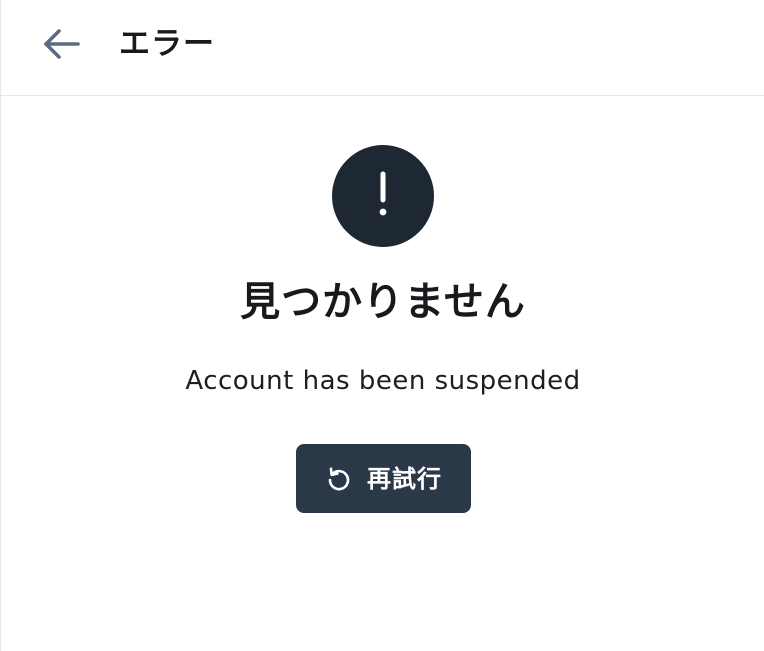 The height and width of the screenshot is (651, 764). I want to click on page-title: エラー, so click(167, 44).